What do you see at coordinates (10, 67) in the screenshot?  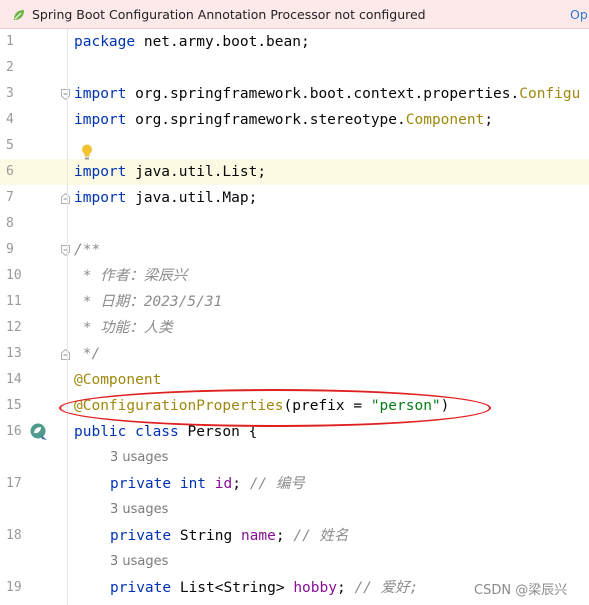 I see `line-number: 2` at bounding box center [10, 67].